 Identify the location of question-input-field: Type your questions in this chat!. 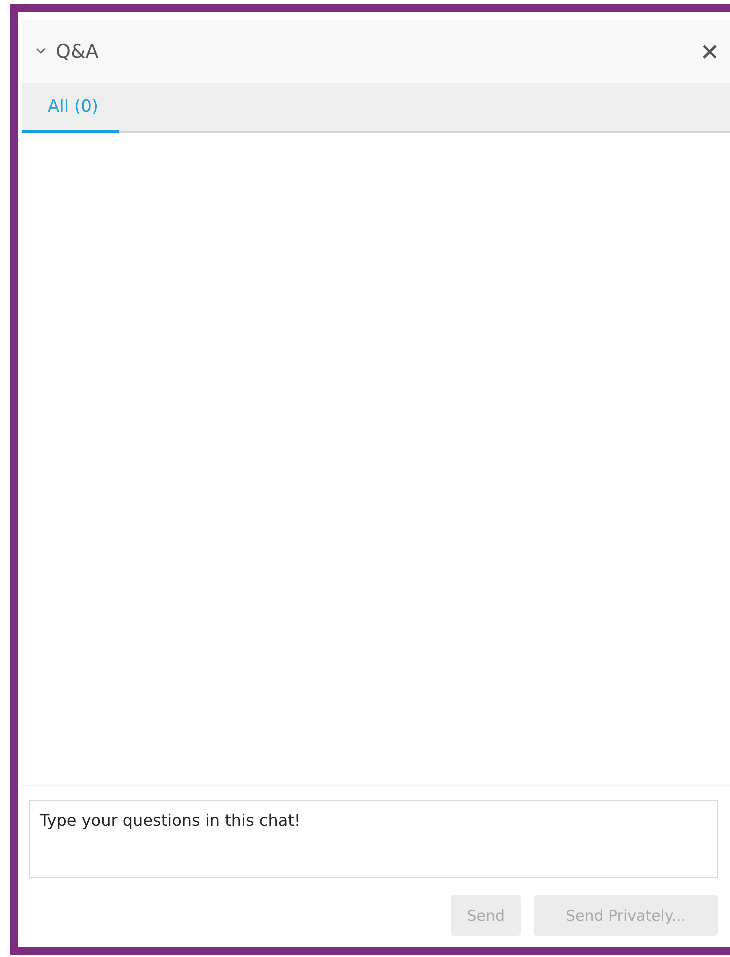
(373, 839).